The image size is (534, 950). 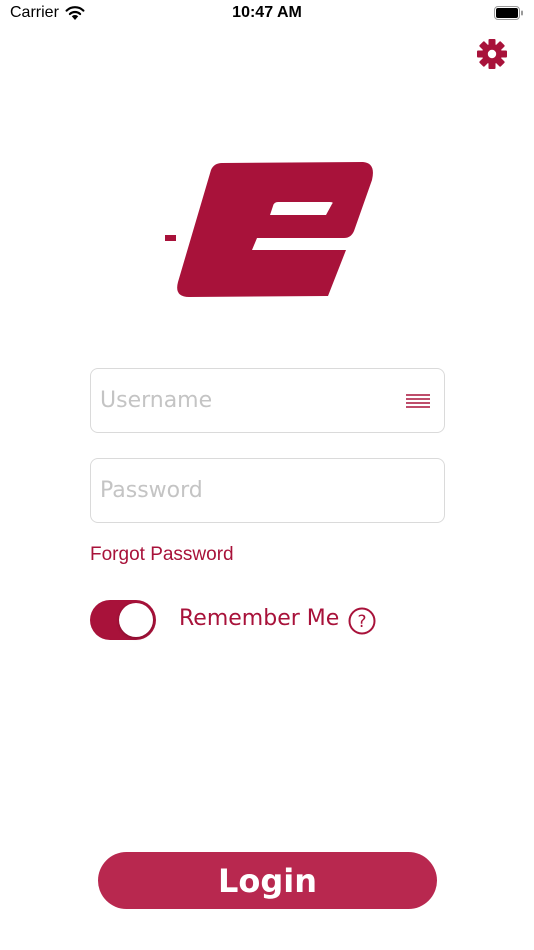 I want to click on password-field, so click(x=267, y=490).